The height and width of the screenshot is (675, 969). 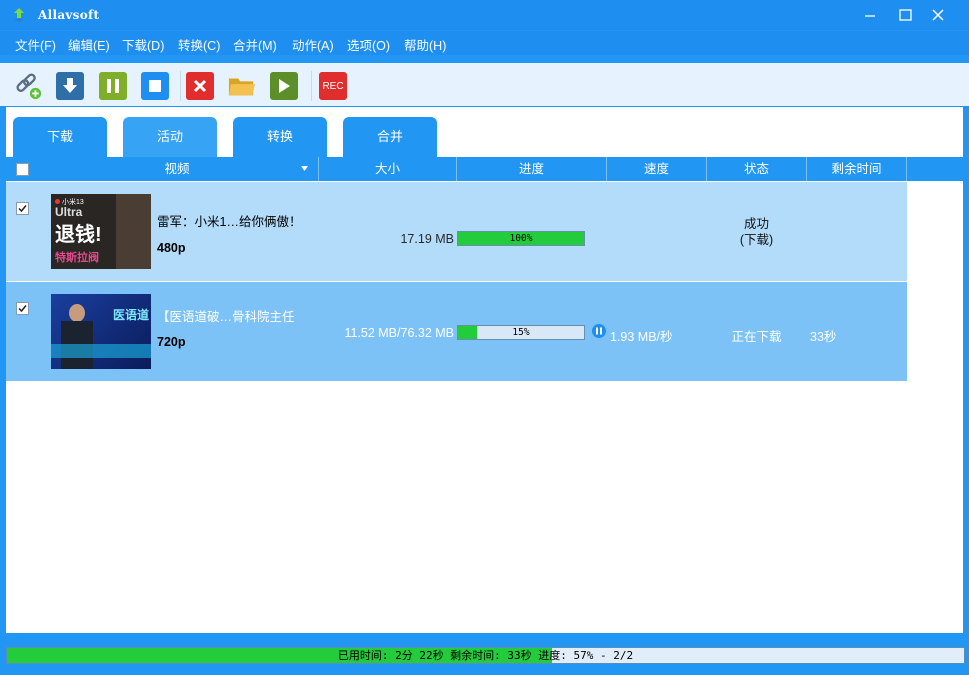 I want to click on time-remaining: 33秒, so click(x=823, y=337).